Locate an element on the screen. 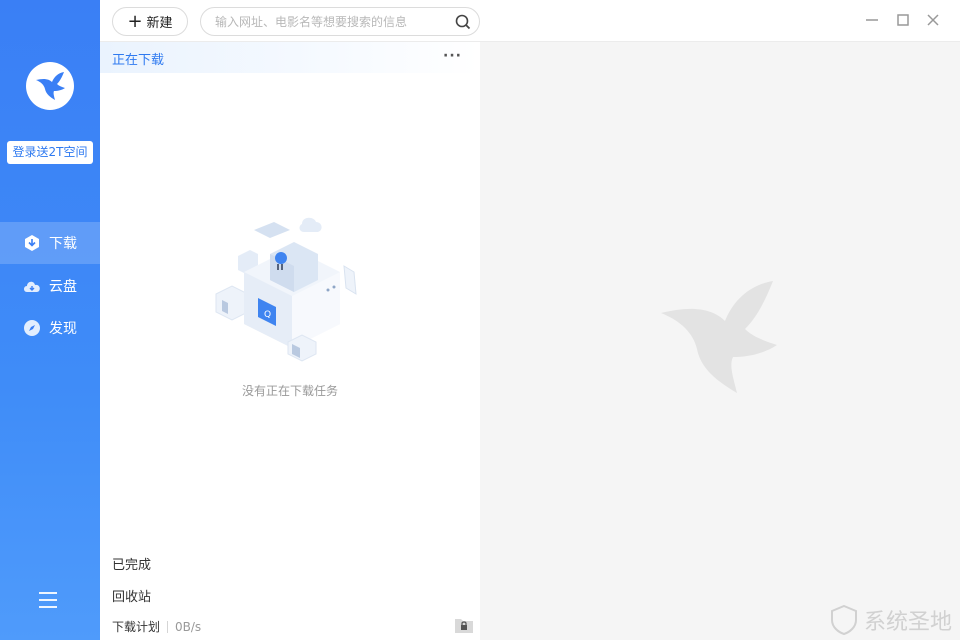 This screenshot has height=640, width=960. watermark: 系统圣地 is located at coordinates (891, 620).